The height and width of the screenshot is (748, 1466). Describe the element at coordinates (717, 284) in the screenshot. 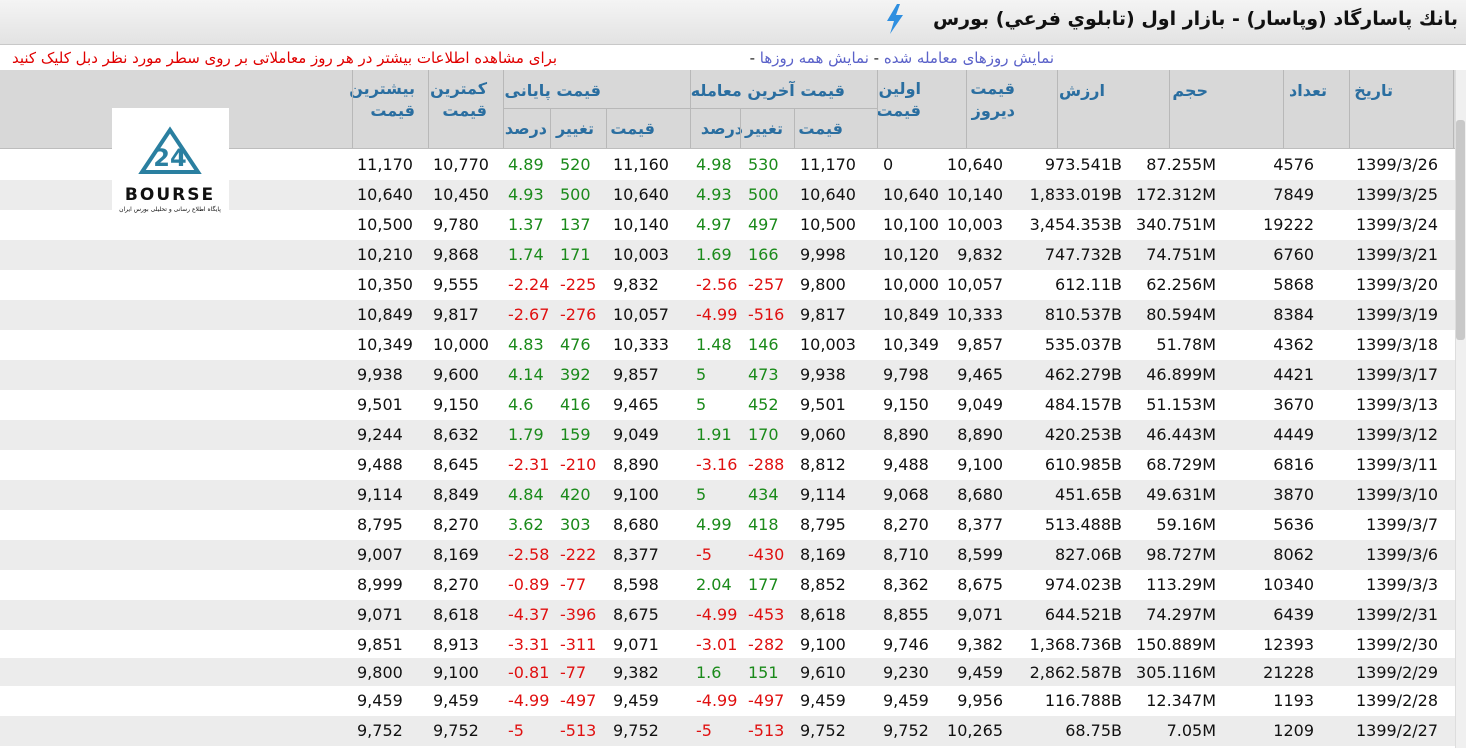

I see `cell-last-pct: -2.56` at that location.